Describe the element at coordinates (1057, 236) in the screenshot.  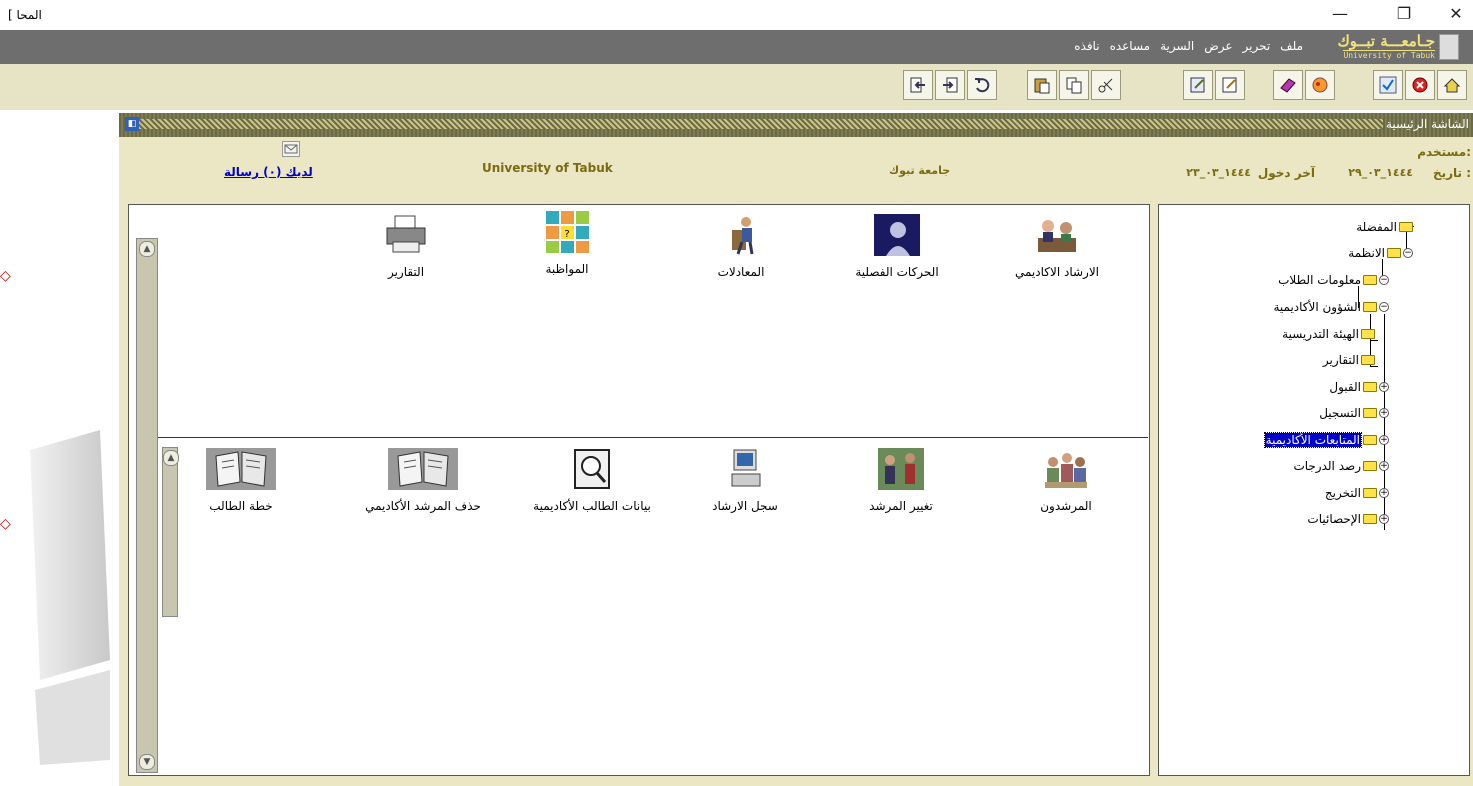
I see `advising-icon` at that location.